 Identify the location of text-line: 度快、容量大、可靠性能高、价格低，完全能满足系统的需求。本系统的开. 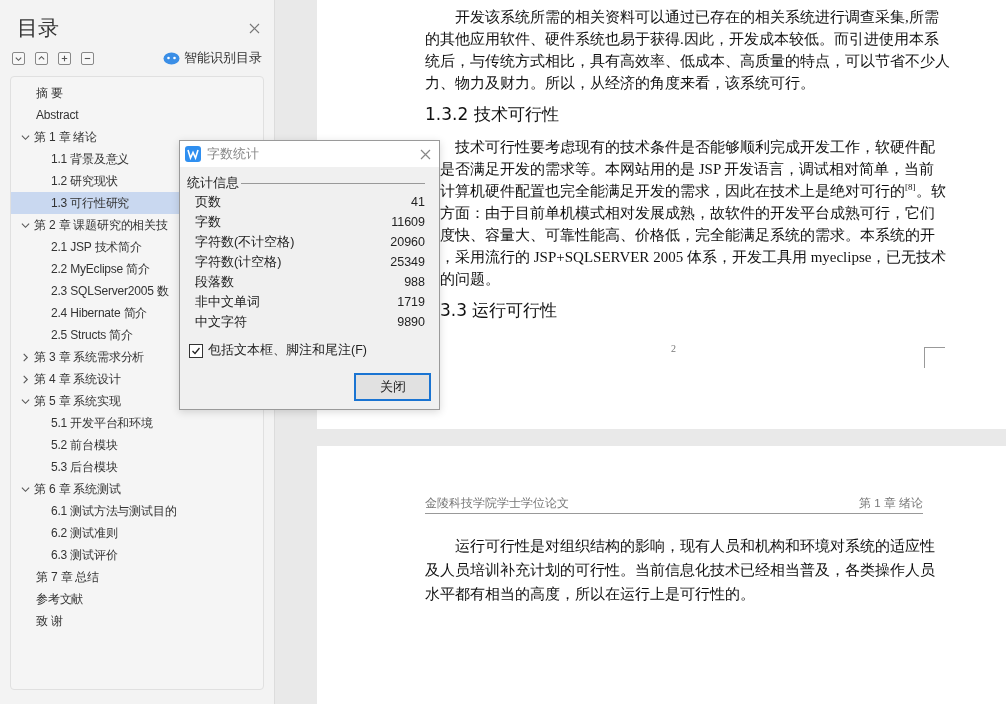
(687, 235).